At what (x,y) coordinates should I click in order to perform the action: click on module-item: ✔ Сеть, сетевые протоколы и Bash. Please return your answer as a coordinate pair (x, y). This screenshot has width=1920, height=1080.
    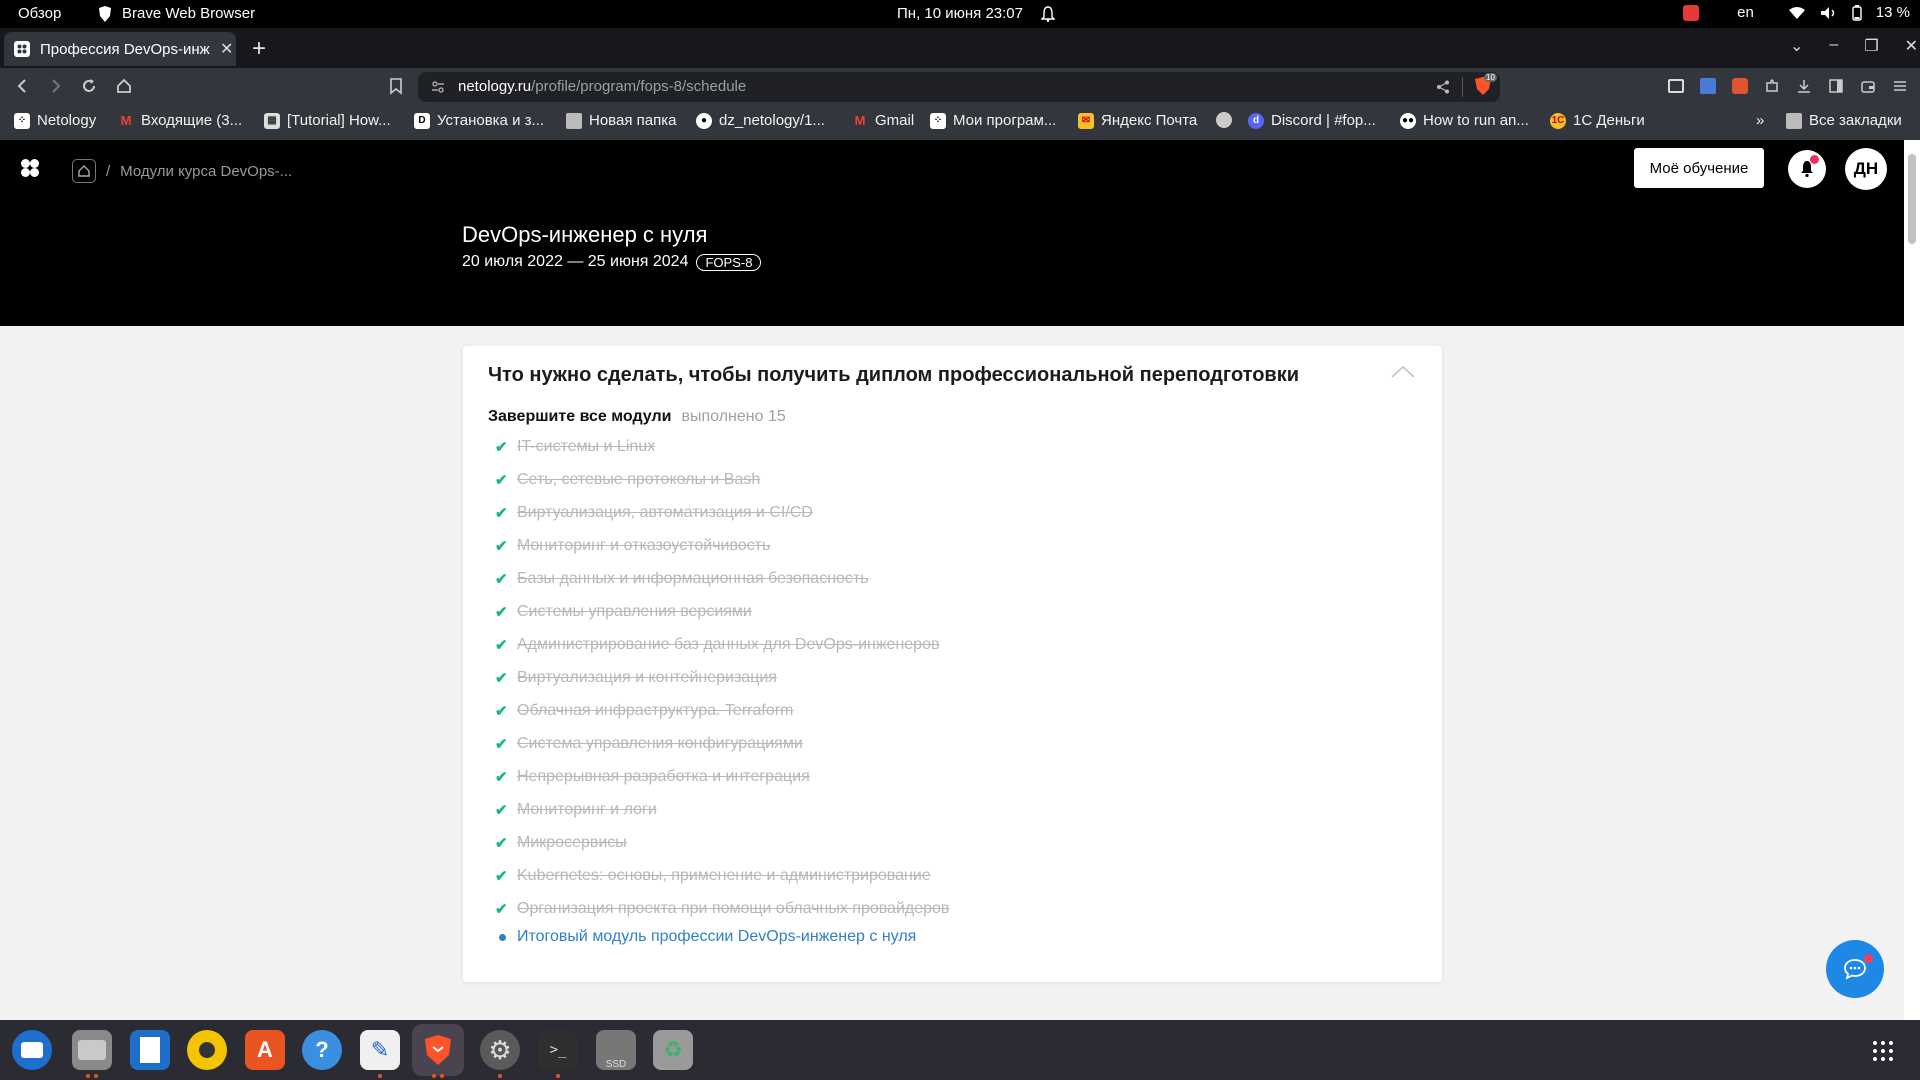
    Looking at the image, I should click on (722, 479).